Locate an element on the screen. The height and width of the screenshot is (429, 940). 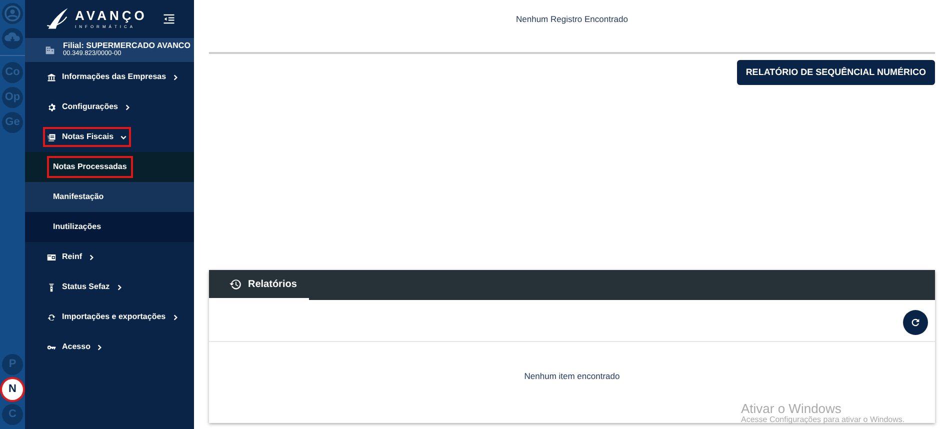
branch-name: Filial: SUPERMERCADO AVANCO is located at coordinates (126, 46).